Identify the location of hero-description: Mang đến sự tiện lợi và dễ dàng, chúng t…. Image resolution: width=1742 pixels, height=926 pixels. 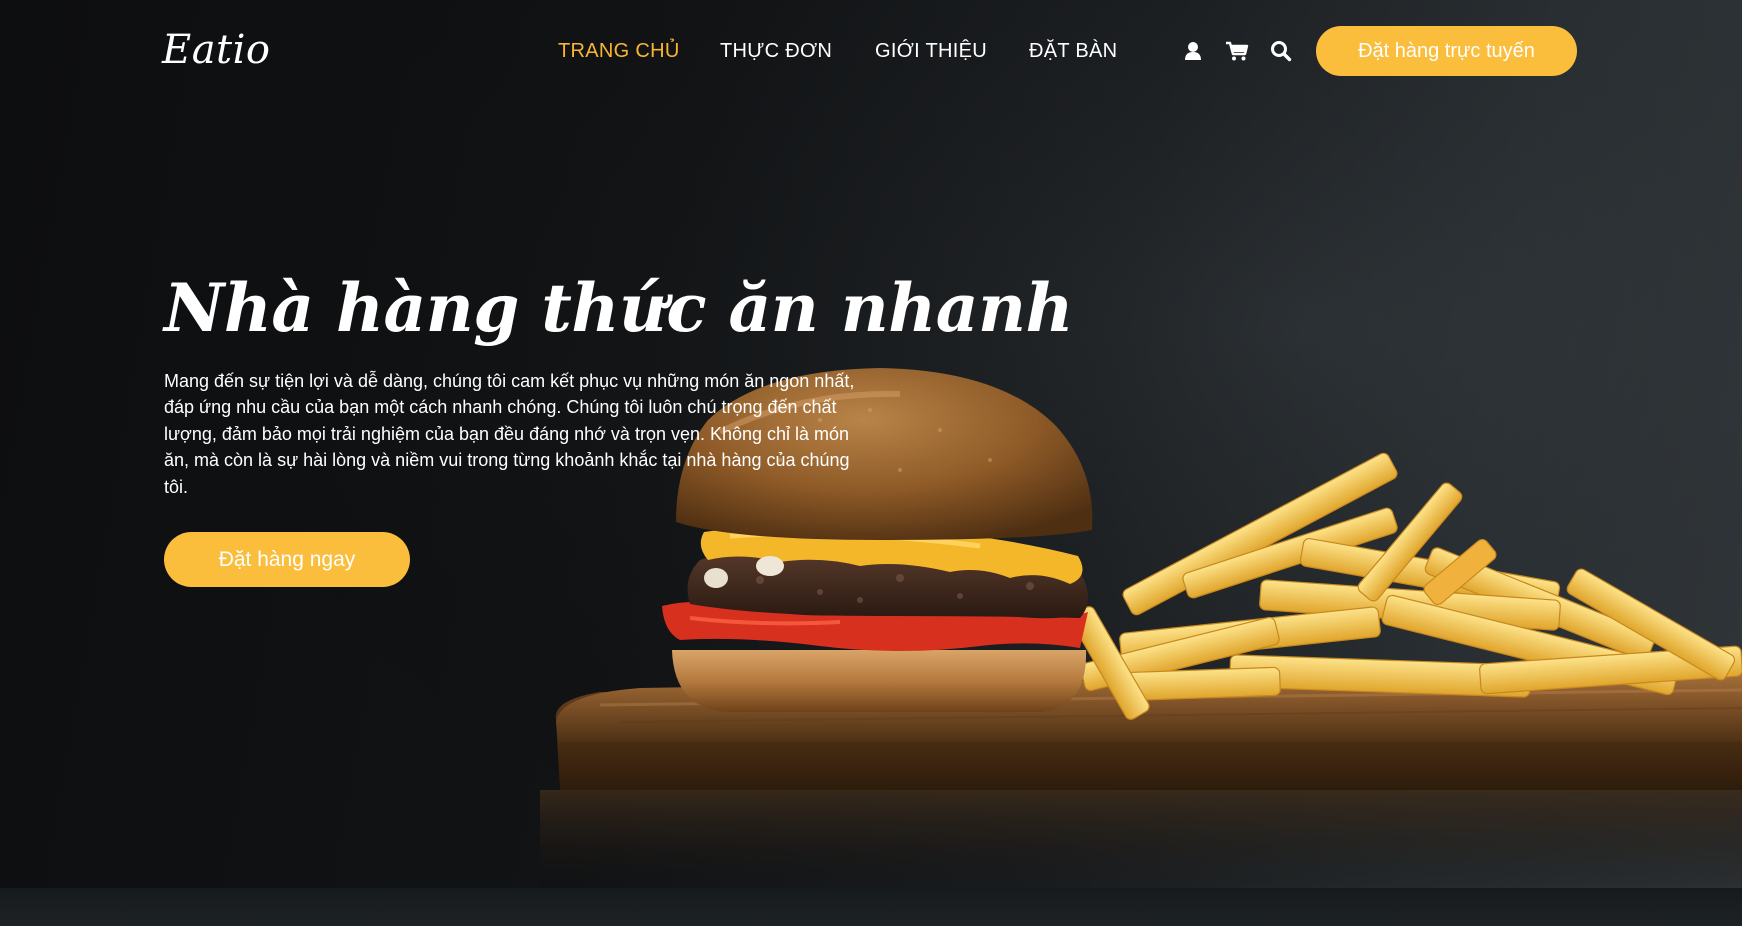
(509, 434).